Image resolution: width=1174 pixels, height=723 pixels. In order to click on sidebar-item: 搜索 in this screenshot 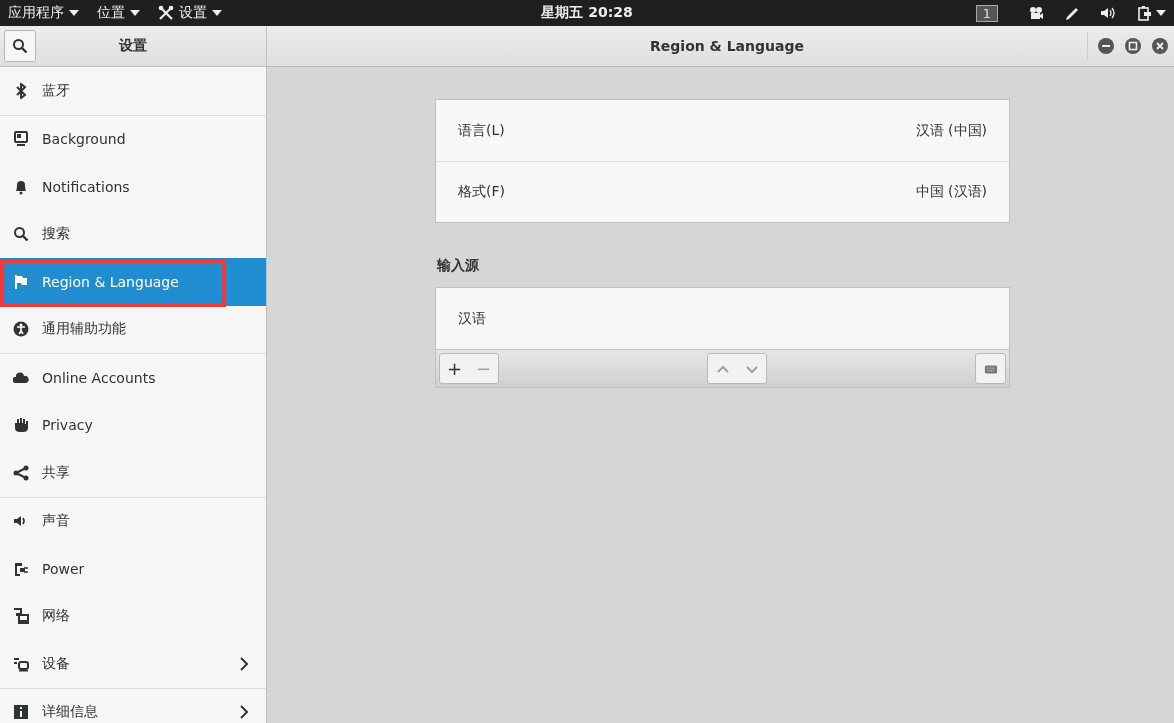, I will do `click(133, 234)`.